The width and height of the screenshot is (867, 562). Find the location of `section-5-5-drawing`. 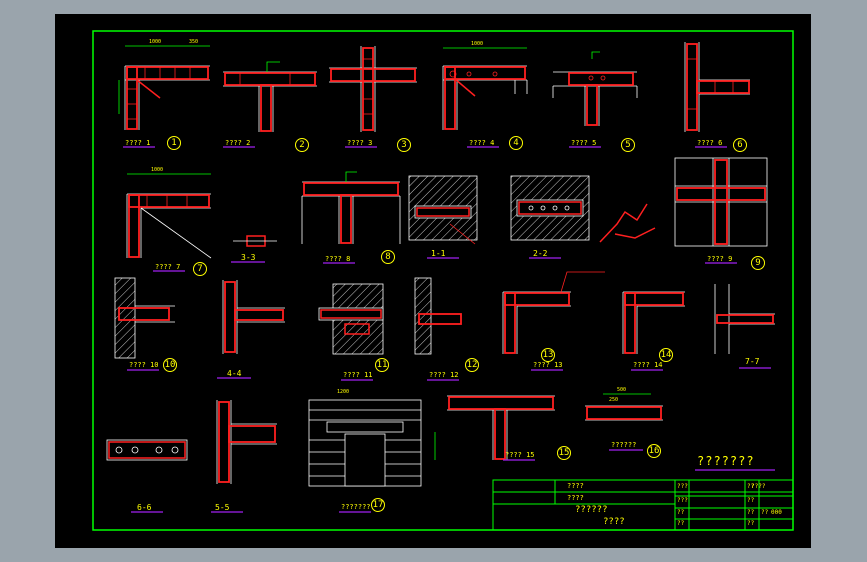

section-5-5-drawing is located at coordinates (246, 442).